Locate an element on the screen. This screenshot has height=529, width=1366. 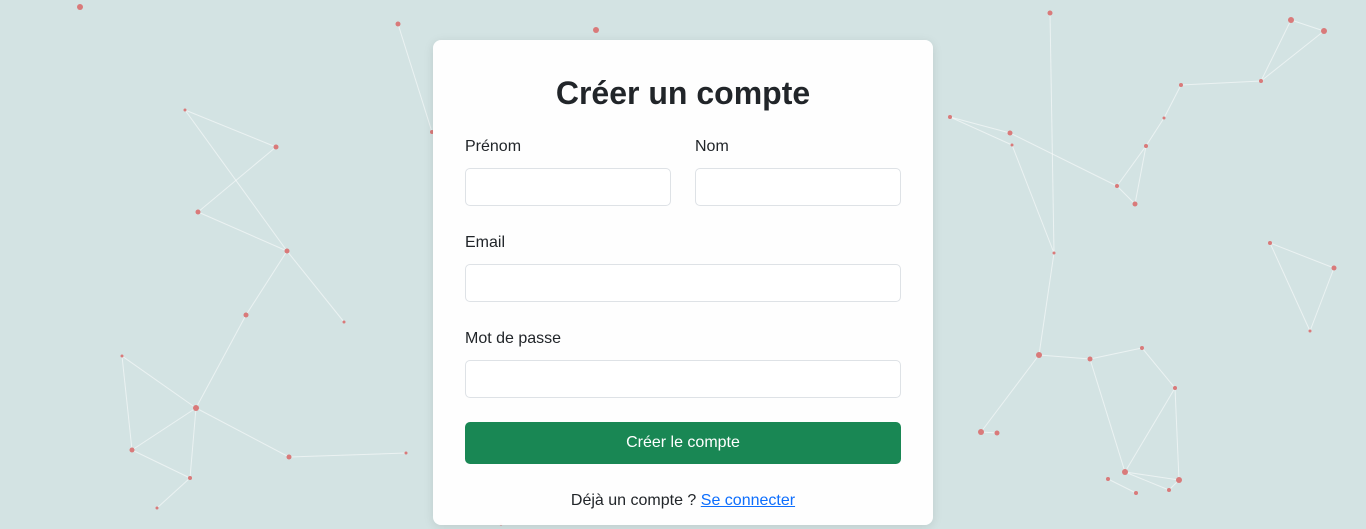
last-name-group: Nom is located at coordinates (798, 172).